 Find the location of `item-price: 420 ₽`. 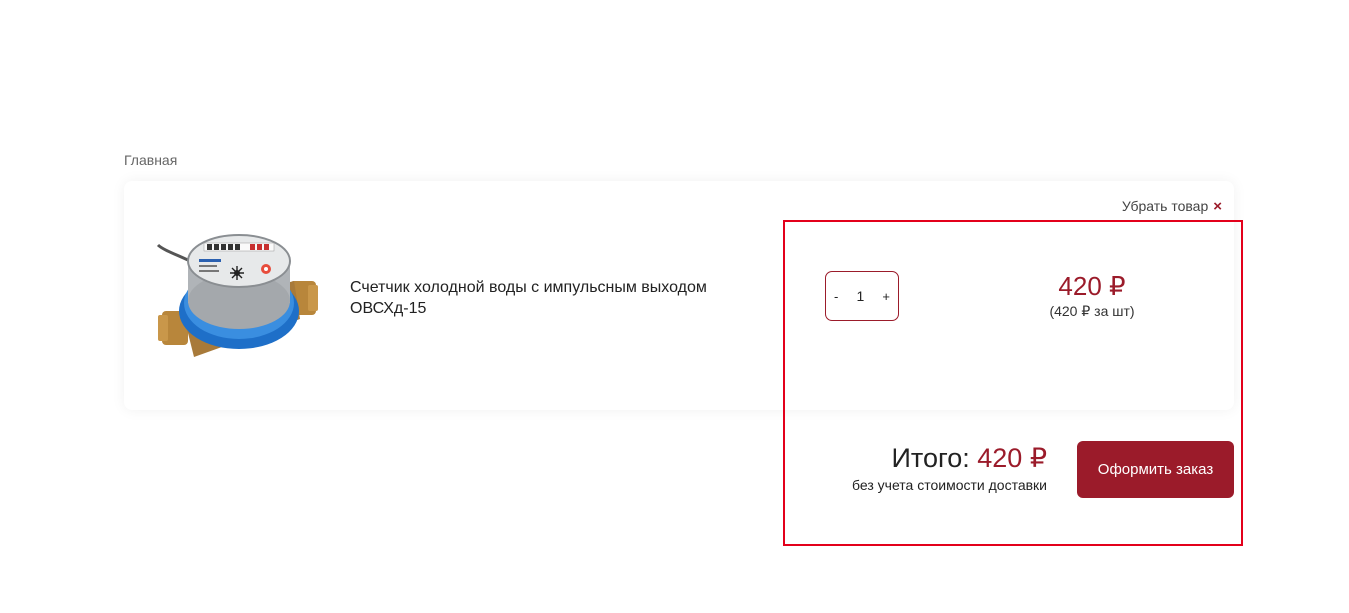

item-price: 420 ₽ is located at coordinates (1092, 286).